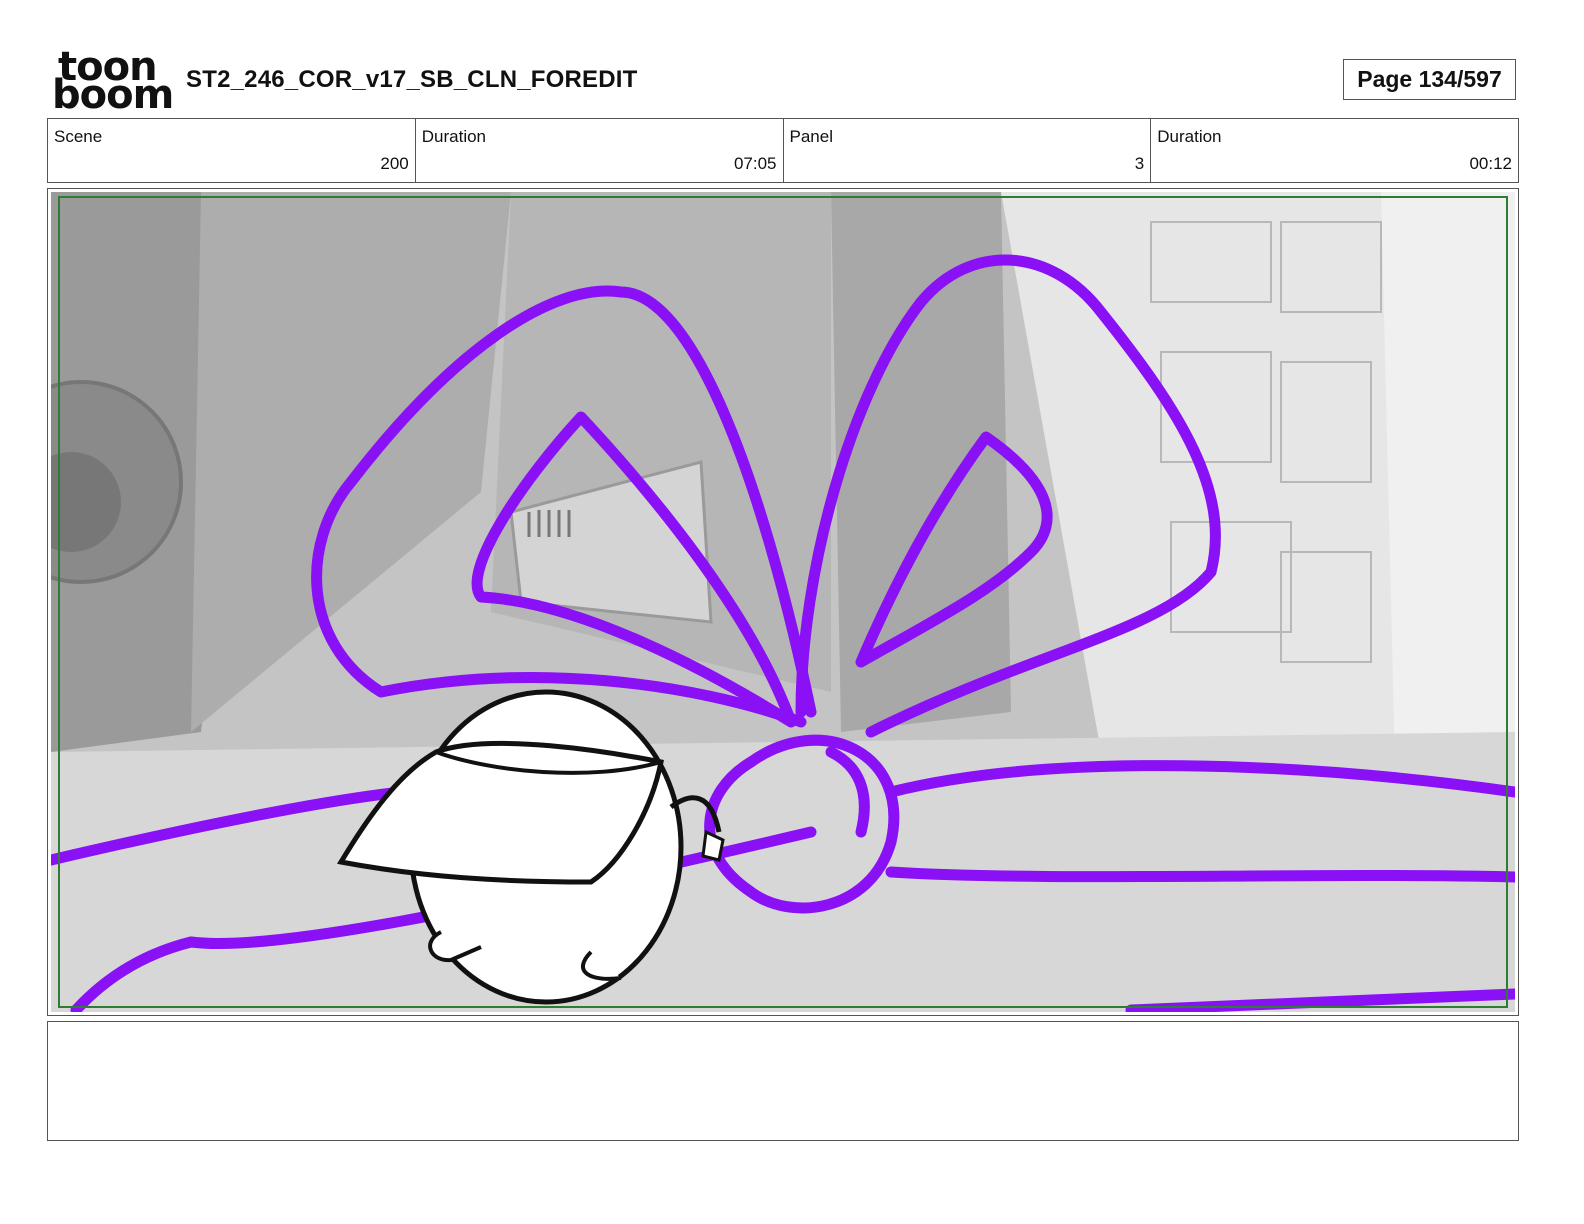 This screenshot has width=1584, height=1224. Describe the element at coordinates (755, 163) in the screenshot. I see `scene-duration-value: 07:05` at that location.